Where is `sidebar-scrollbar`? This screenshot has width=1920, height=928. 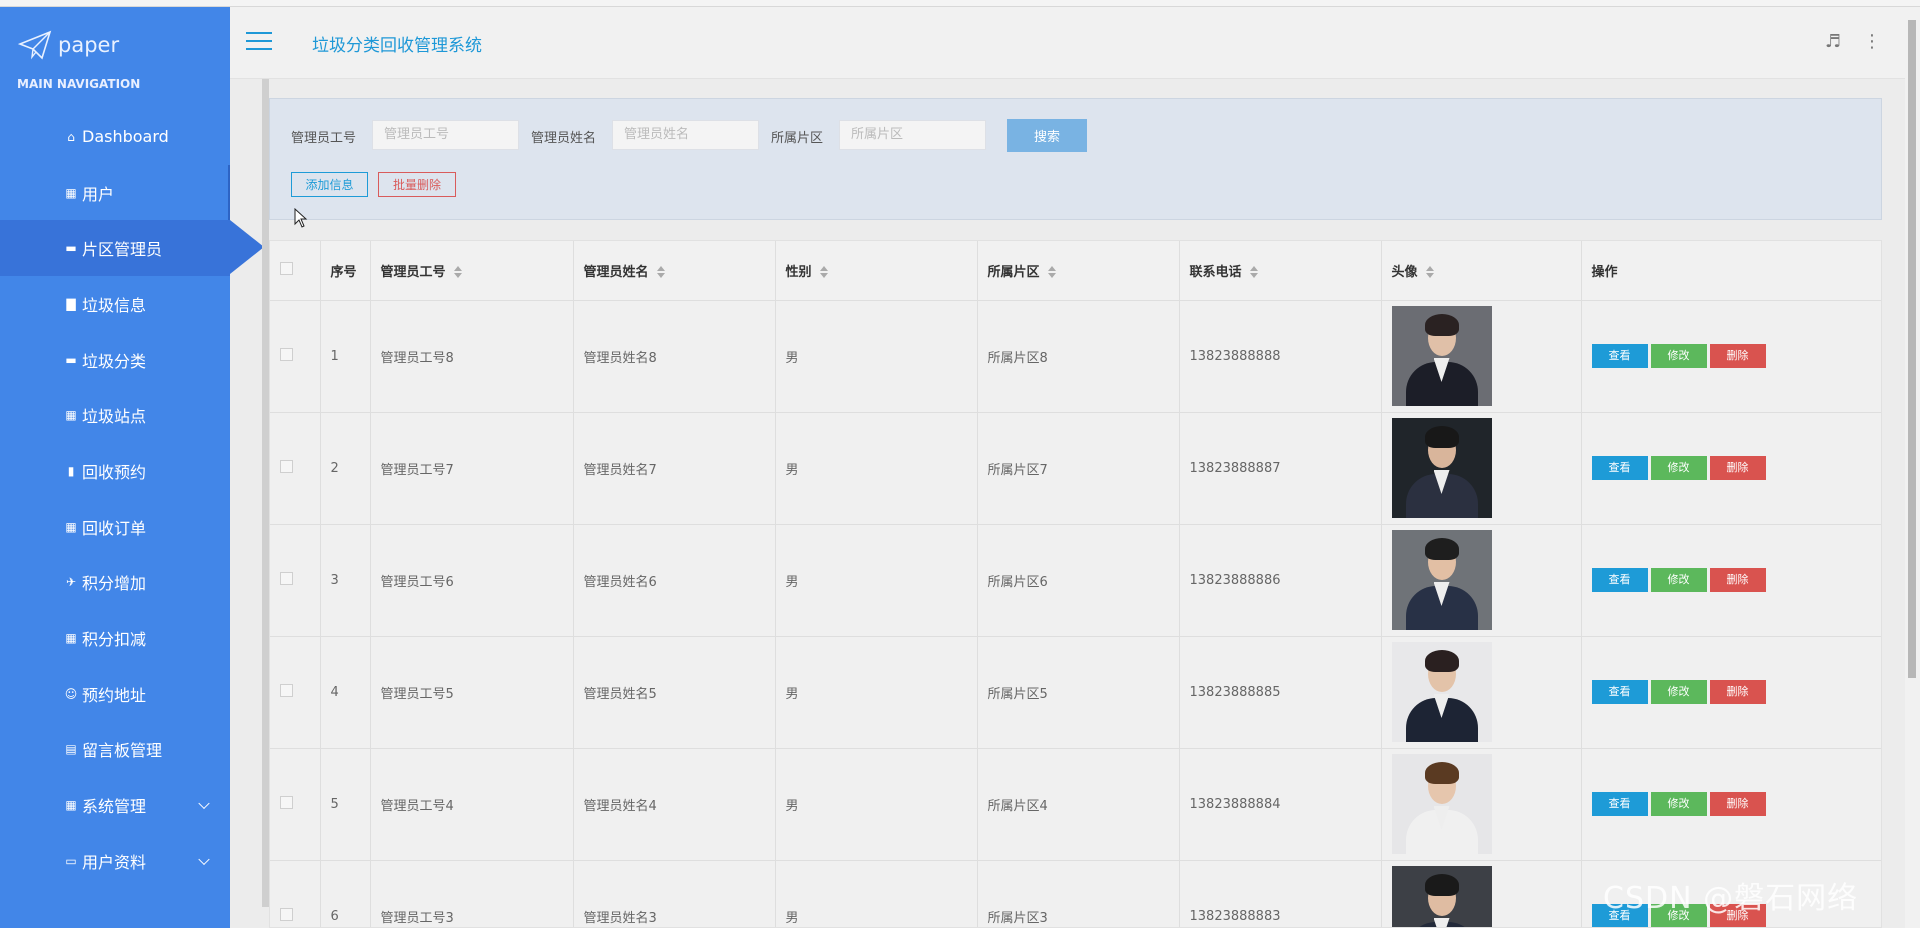
sidebar-scrollbar is located at coordinates (265, 457).